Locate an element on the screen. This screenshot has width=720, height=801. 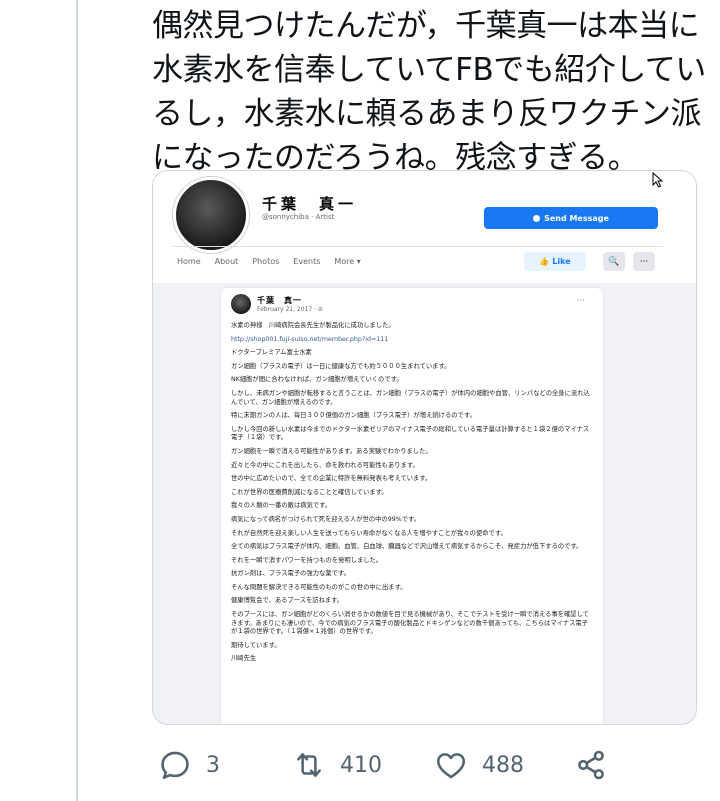
fb-profile-avatar is located at coordinates (211, 215).